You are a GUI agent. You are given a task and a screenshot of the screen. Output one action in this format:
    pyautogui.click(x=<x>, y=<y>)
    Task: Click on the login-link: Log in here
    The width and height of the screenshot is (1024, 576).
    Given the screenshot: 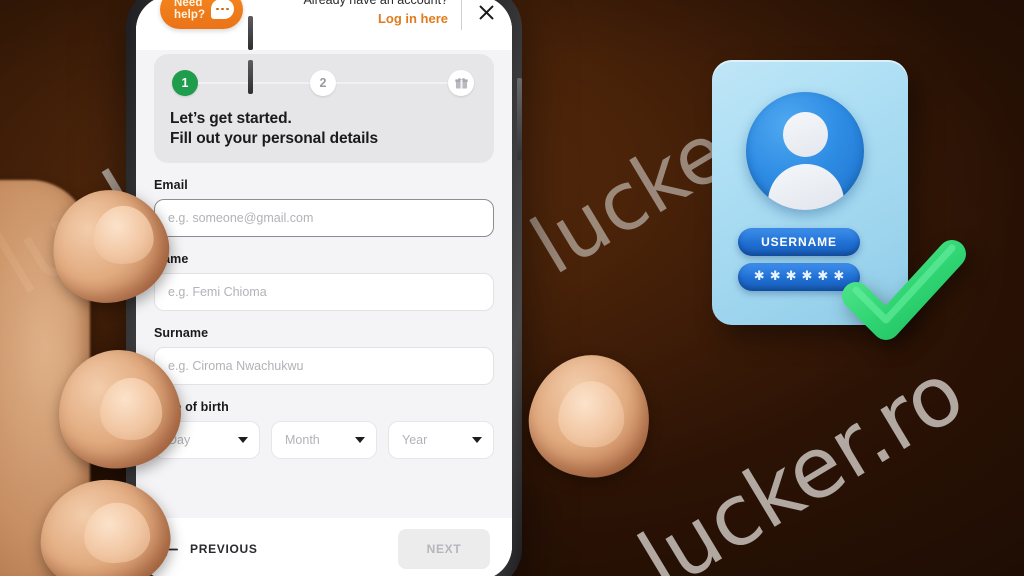 What is the action you would take?
    pyautogui.click(x=375, y=18)
    